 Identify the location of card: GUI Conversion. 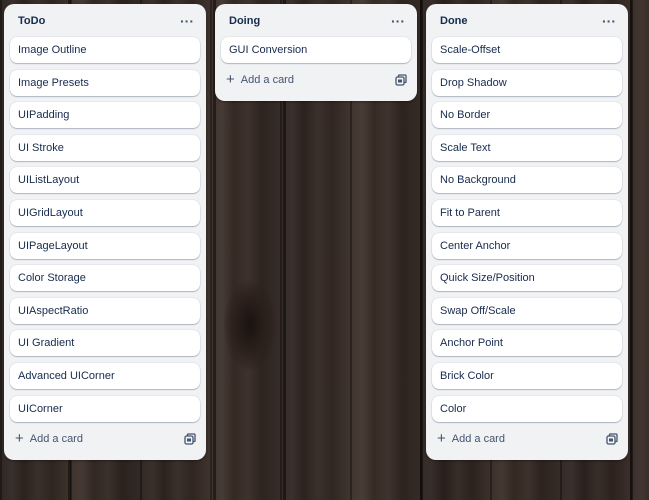
(316, 50).